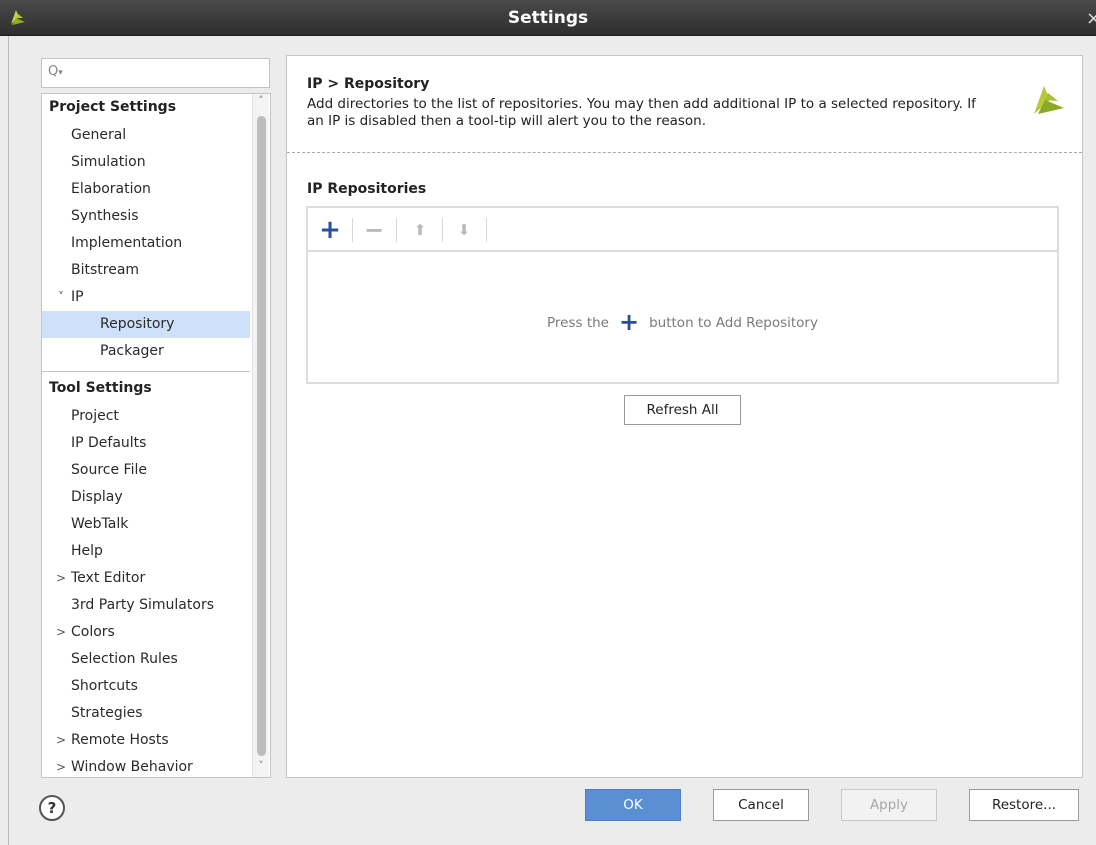  Describe the element at coordinates (108, 578) in the screenshot. I see `tree-item-label: Text Editor` at that location.